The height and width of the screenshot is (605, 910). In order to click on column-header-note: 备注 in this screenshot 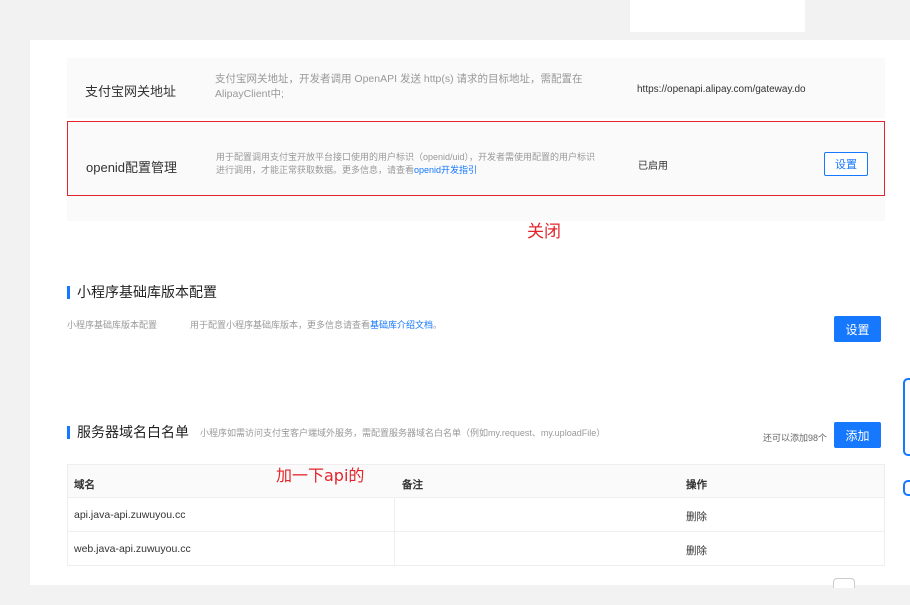, I will do `click(412, 485)`.